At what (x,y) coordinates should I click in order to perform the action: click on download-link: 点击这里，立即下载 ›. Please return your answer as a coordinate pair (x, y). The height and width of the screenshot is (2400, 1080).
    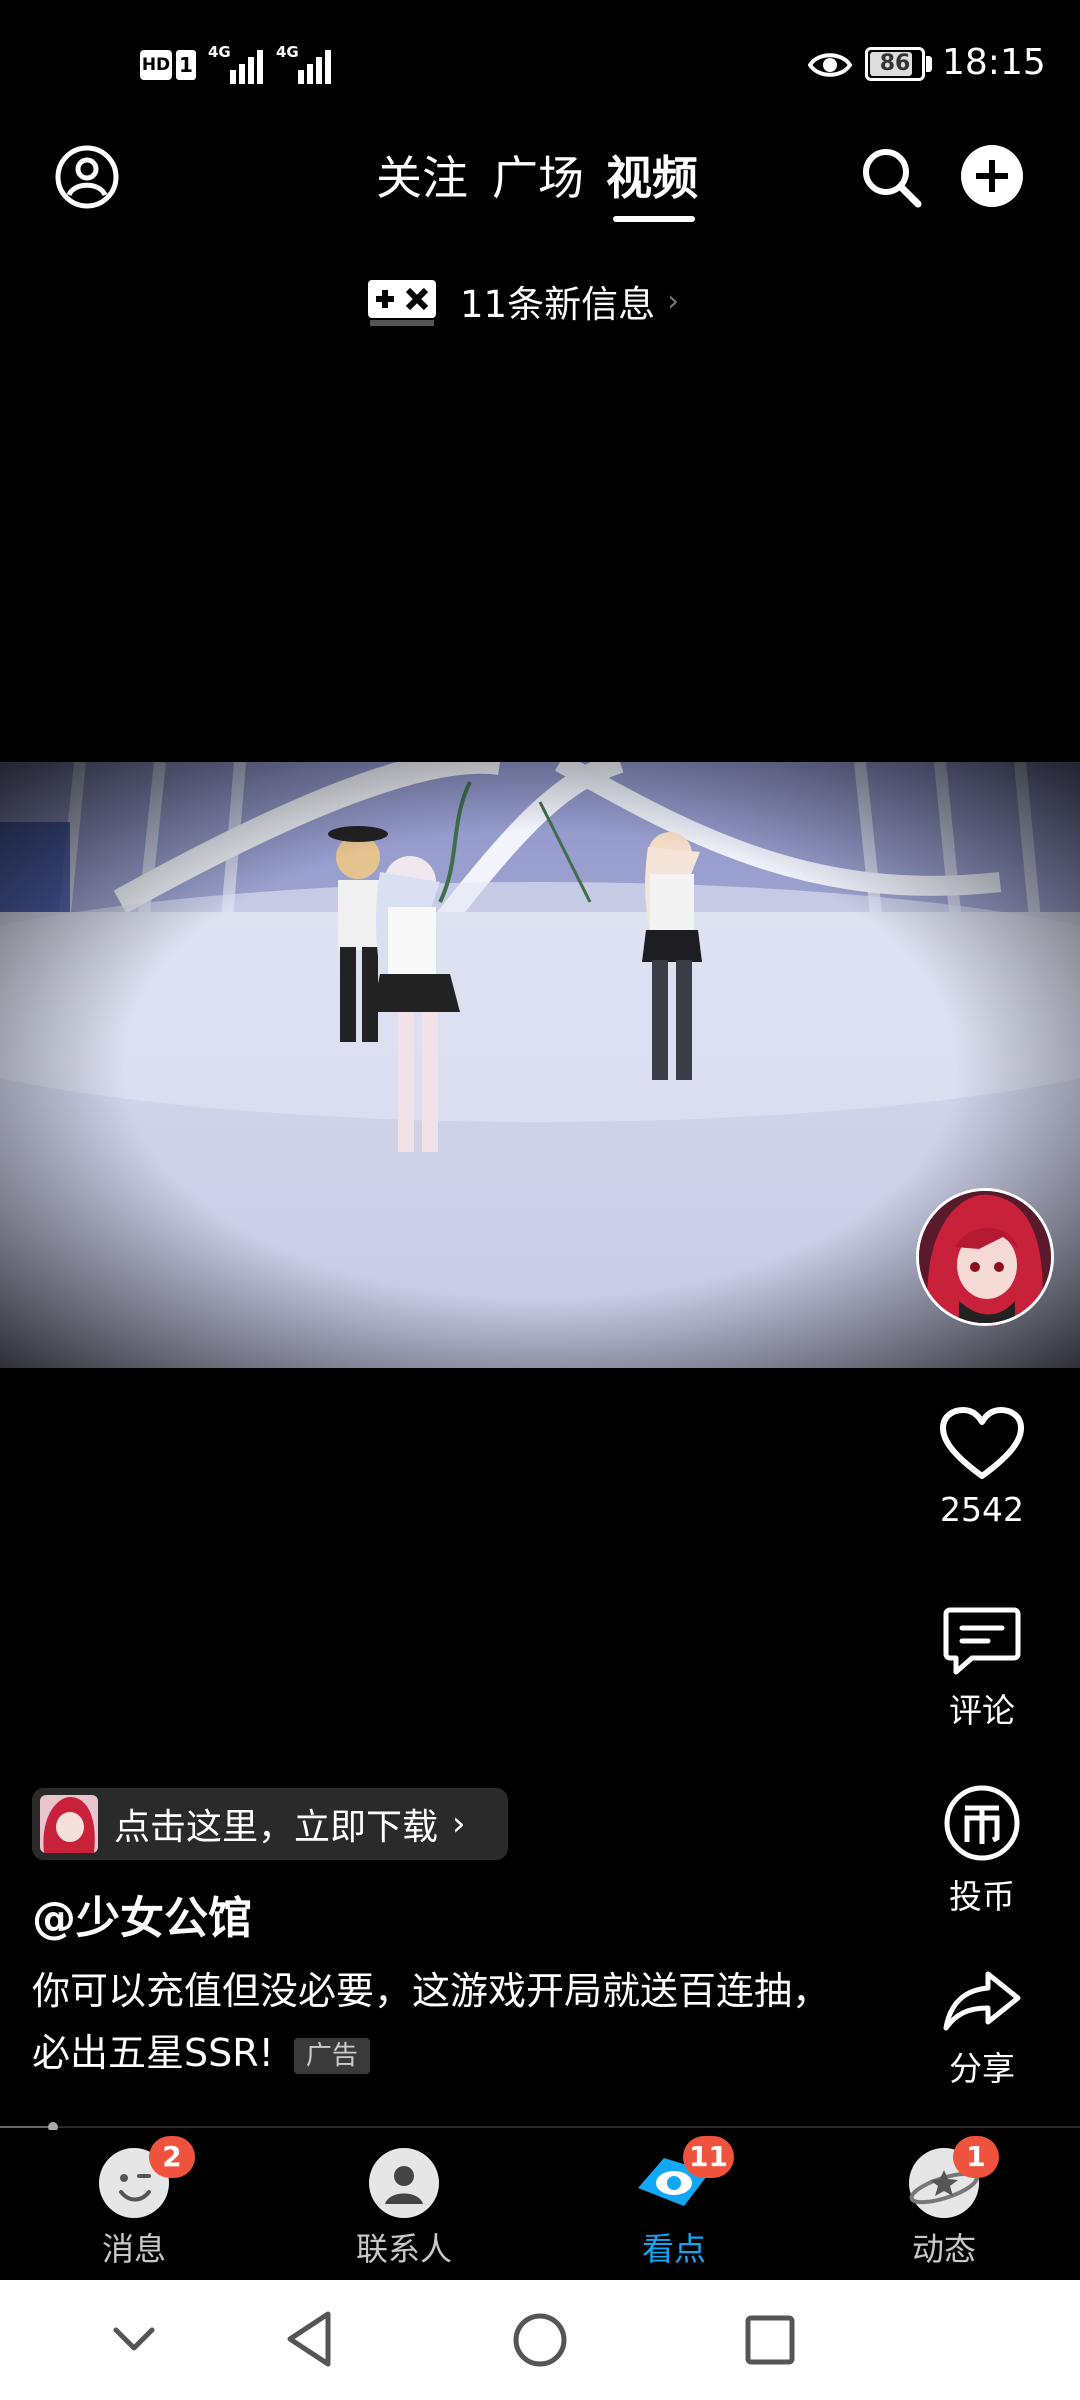
    Looking at the image, I should click on (270, 1824).